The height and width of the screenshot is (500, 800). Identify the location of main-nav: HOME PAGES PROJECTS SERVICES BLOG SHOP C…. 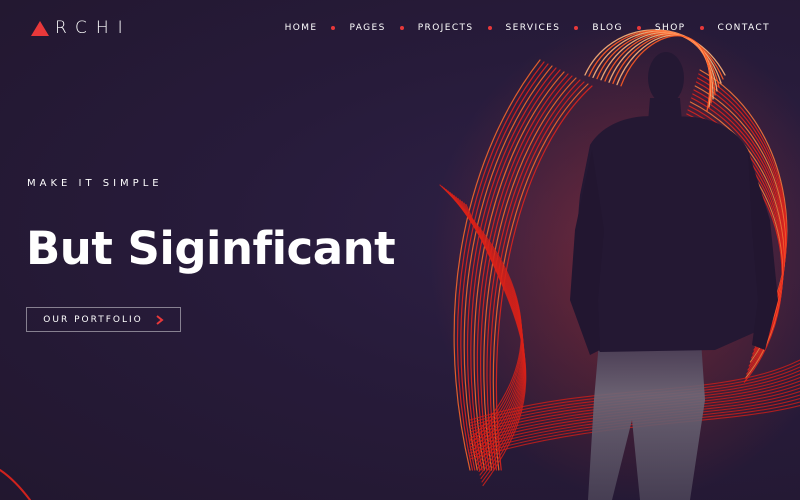
(527, 28).